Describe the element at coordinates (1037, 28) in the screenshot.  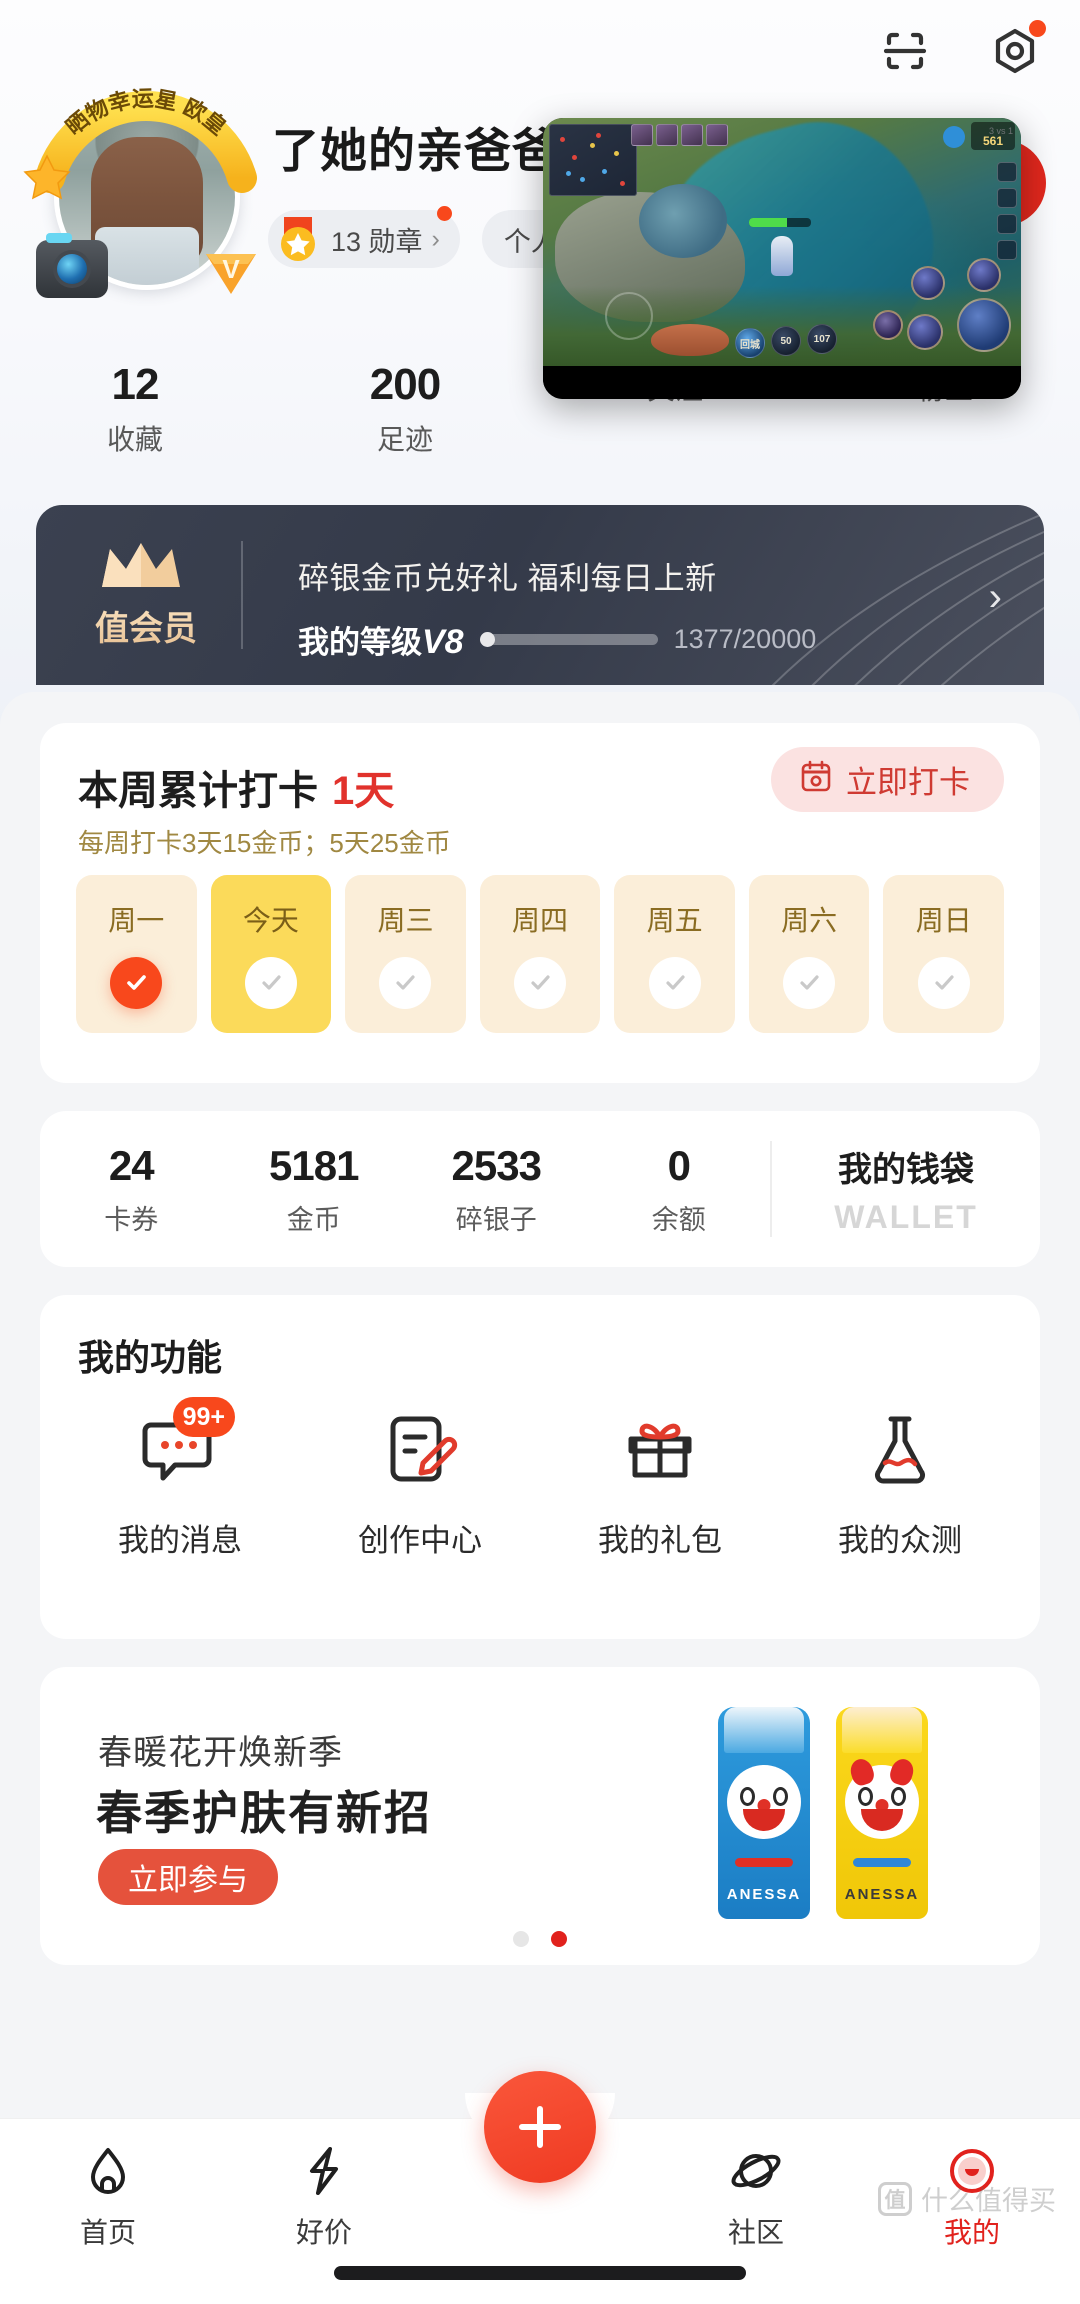
I see `settings-notification-dot` at that location.